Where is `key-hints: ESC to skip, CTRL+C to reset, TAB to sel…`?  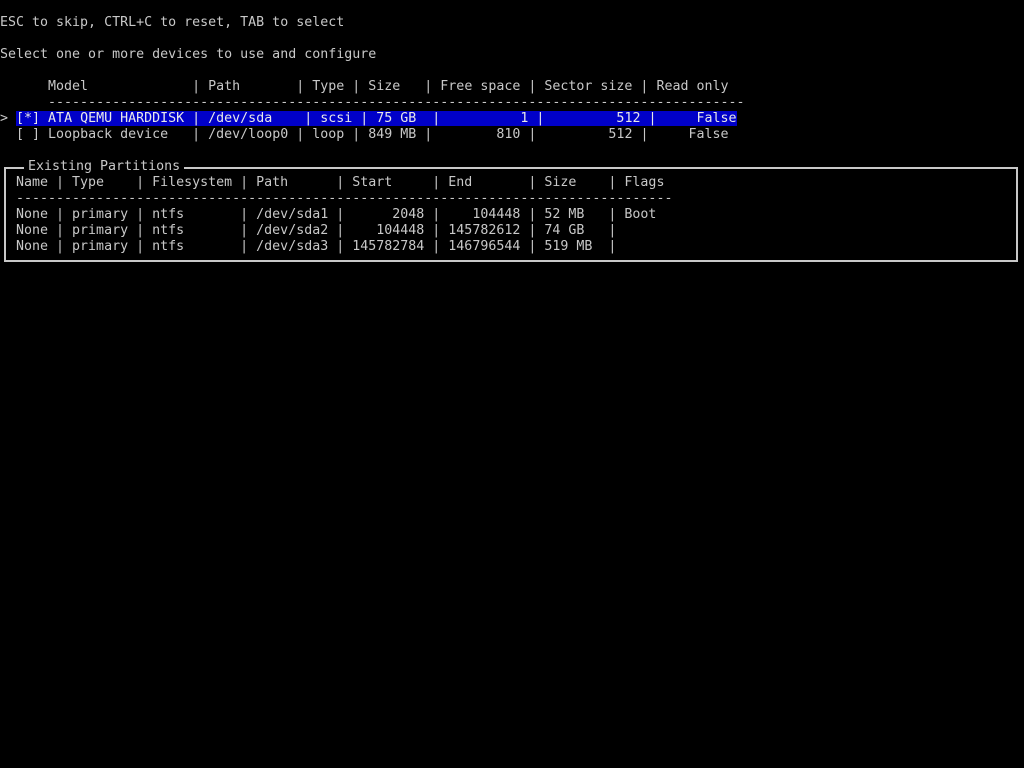 key-hints: ESC to skip, CTRL+C to reset, TAB to sel… is located at coordinates (172, 22).